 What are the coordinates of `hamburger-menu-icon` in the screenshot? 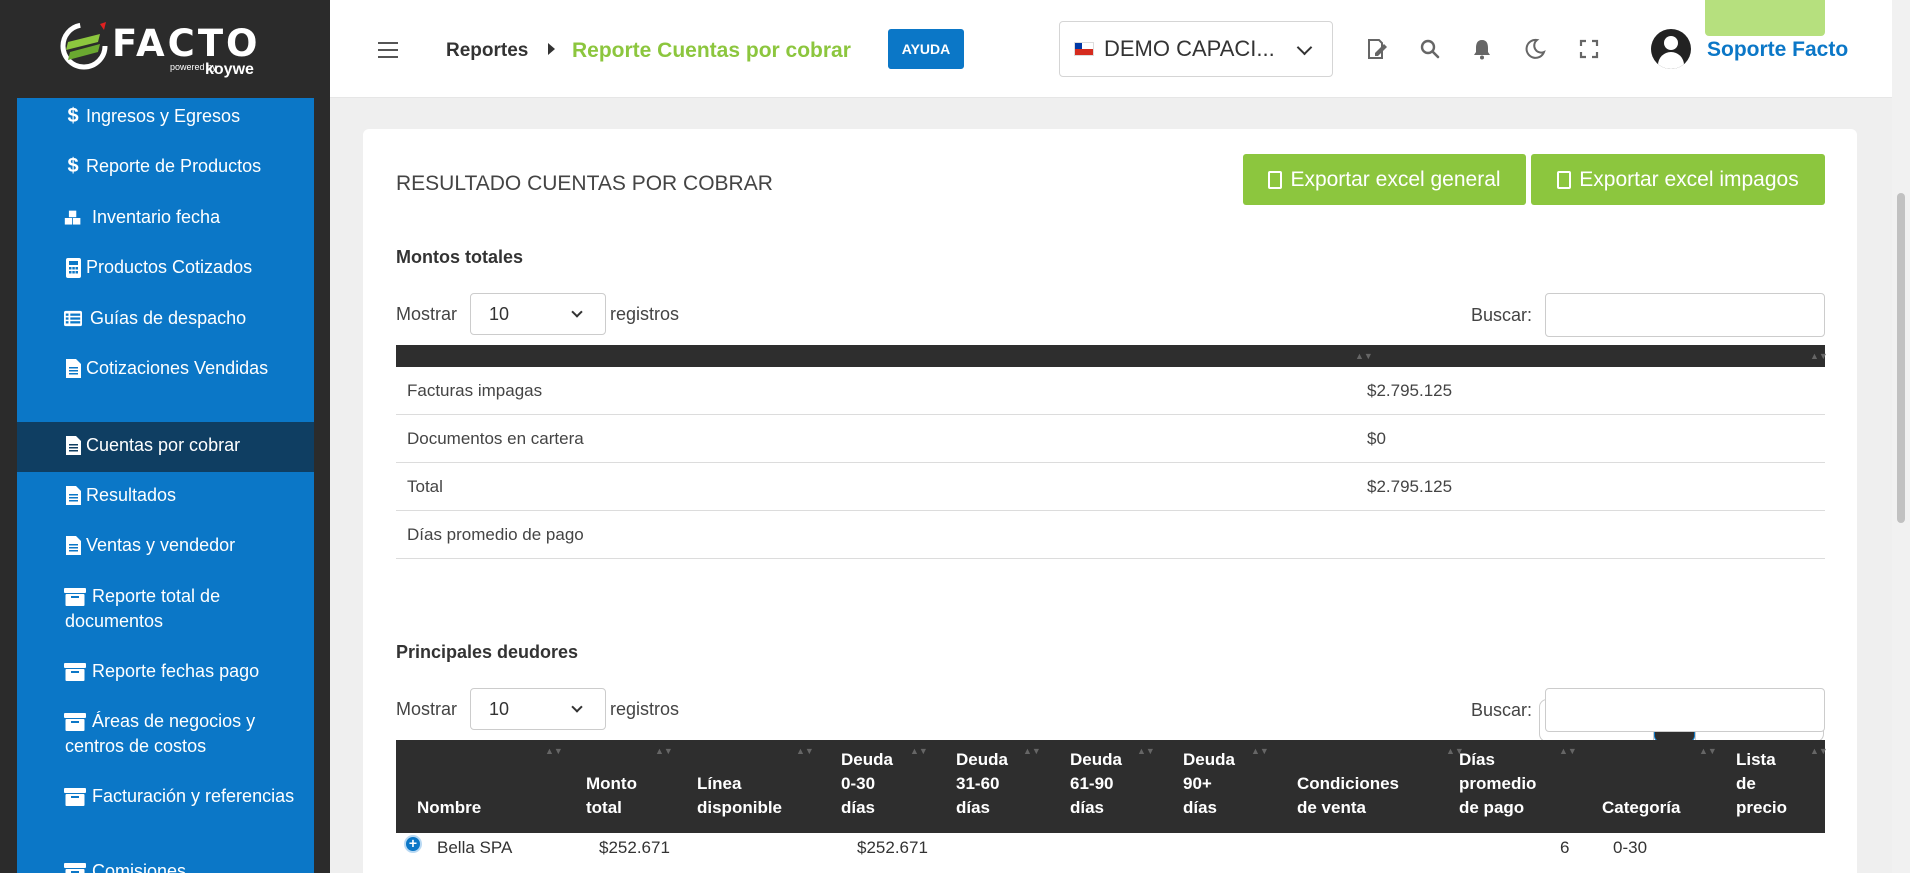 It's located at (388, 50).